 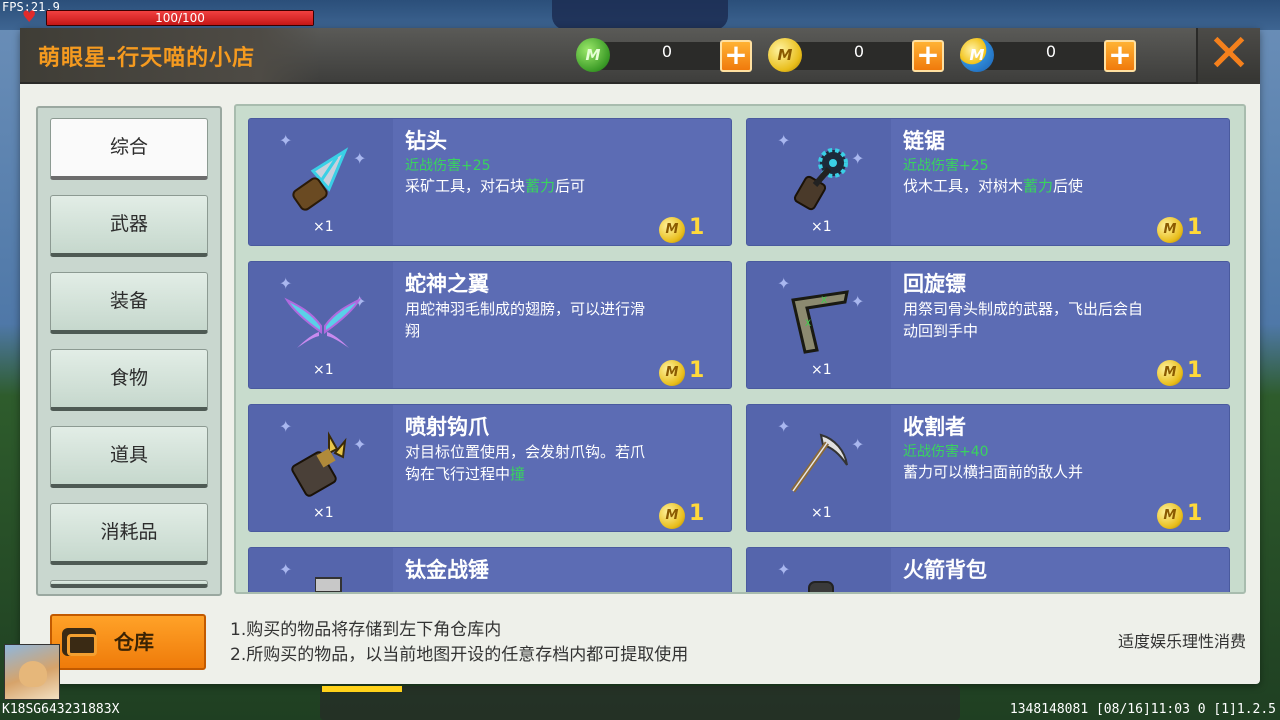 What do you see at coordinates (977, 55) in the screenshot?
I see `mini-coin-icon: M` at bounding box center [977, 55].